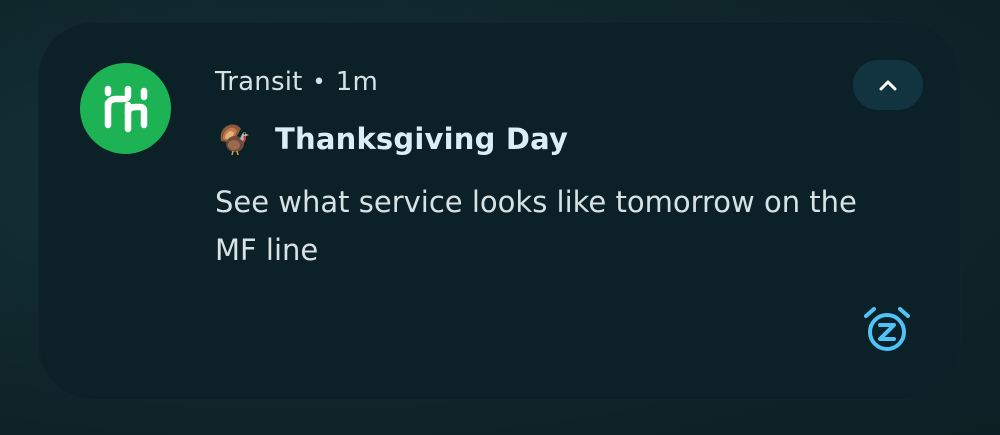  I want to click on collapse-button, so click(888, 85).